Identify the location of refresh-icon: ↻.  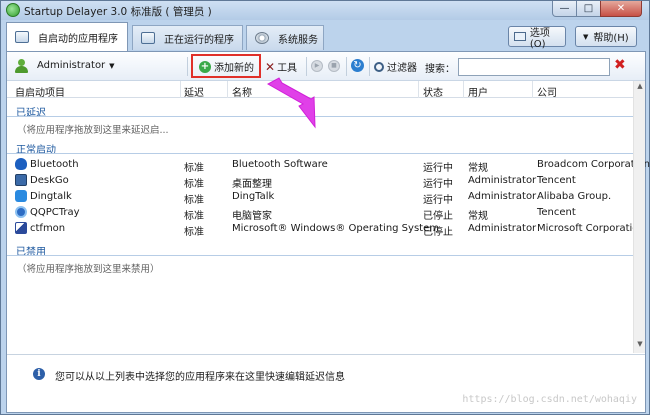
(357, 65).